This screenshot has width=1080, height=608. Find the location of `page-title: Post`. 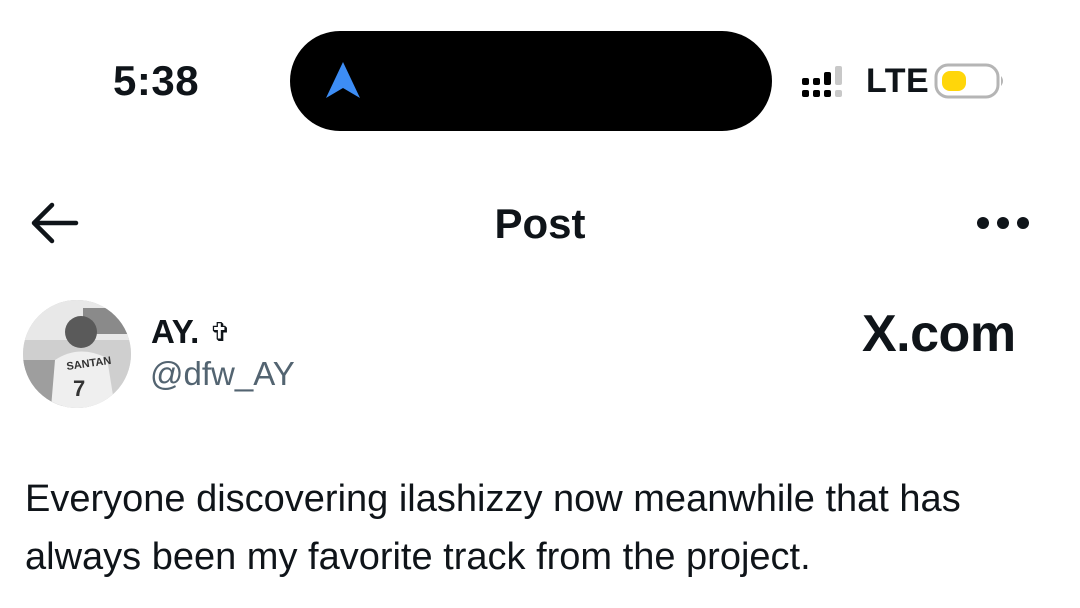

page-title: Post is located at coordinates (540, 223).